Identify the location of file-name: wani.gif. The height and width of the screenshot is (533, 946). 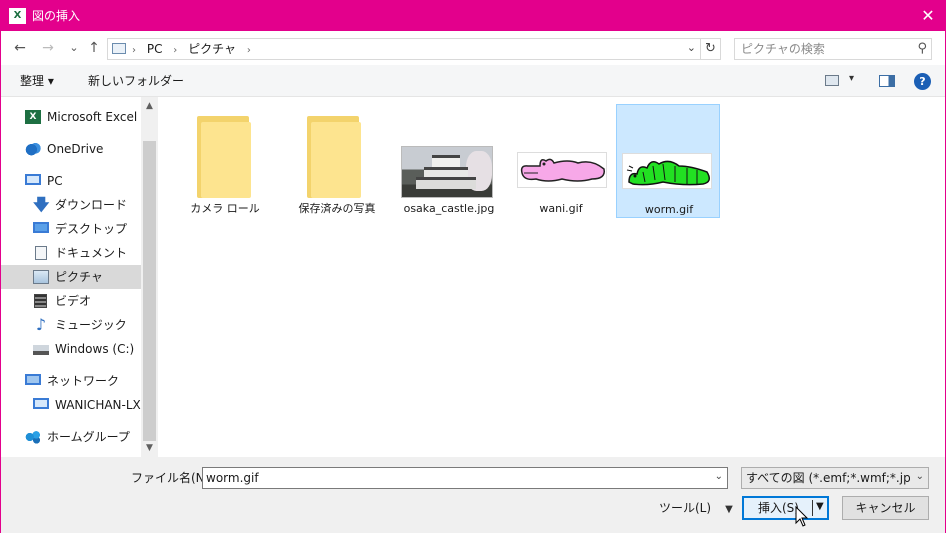
(561, 208).